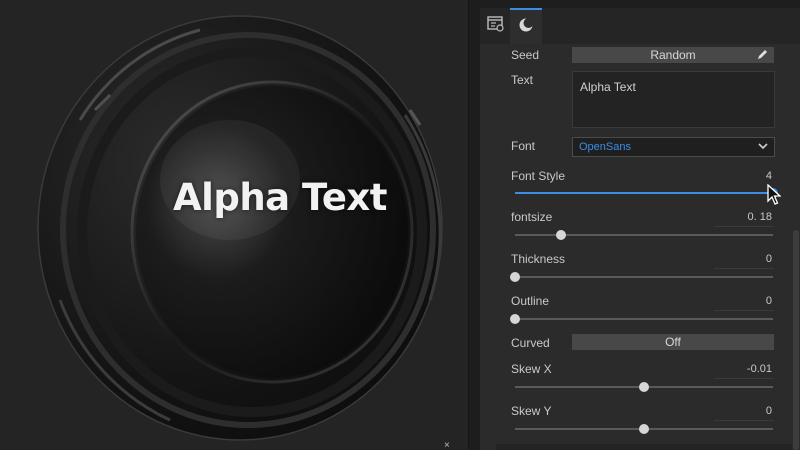 This screenshot has width=800, height=450. What do you see at coordinates (515, 319) in the screenshot?
I see `outline-slider-knob` at bounding box center [515, 319].